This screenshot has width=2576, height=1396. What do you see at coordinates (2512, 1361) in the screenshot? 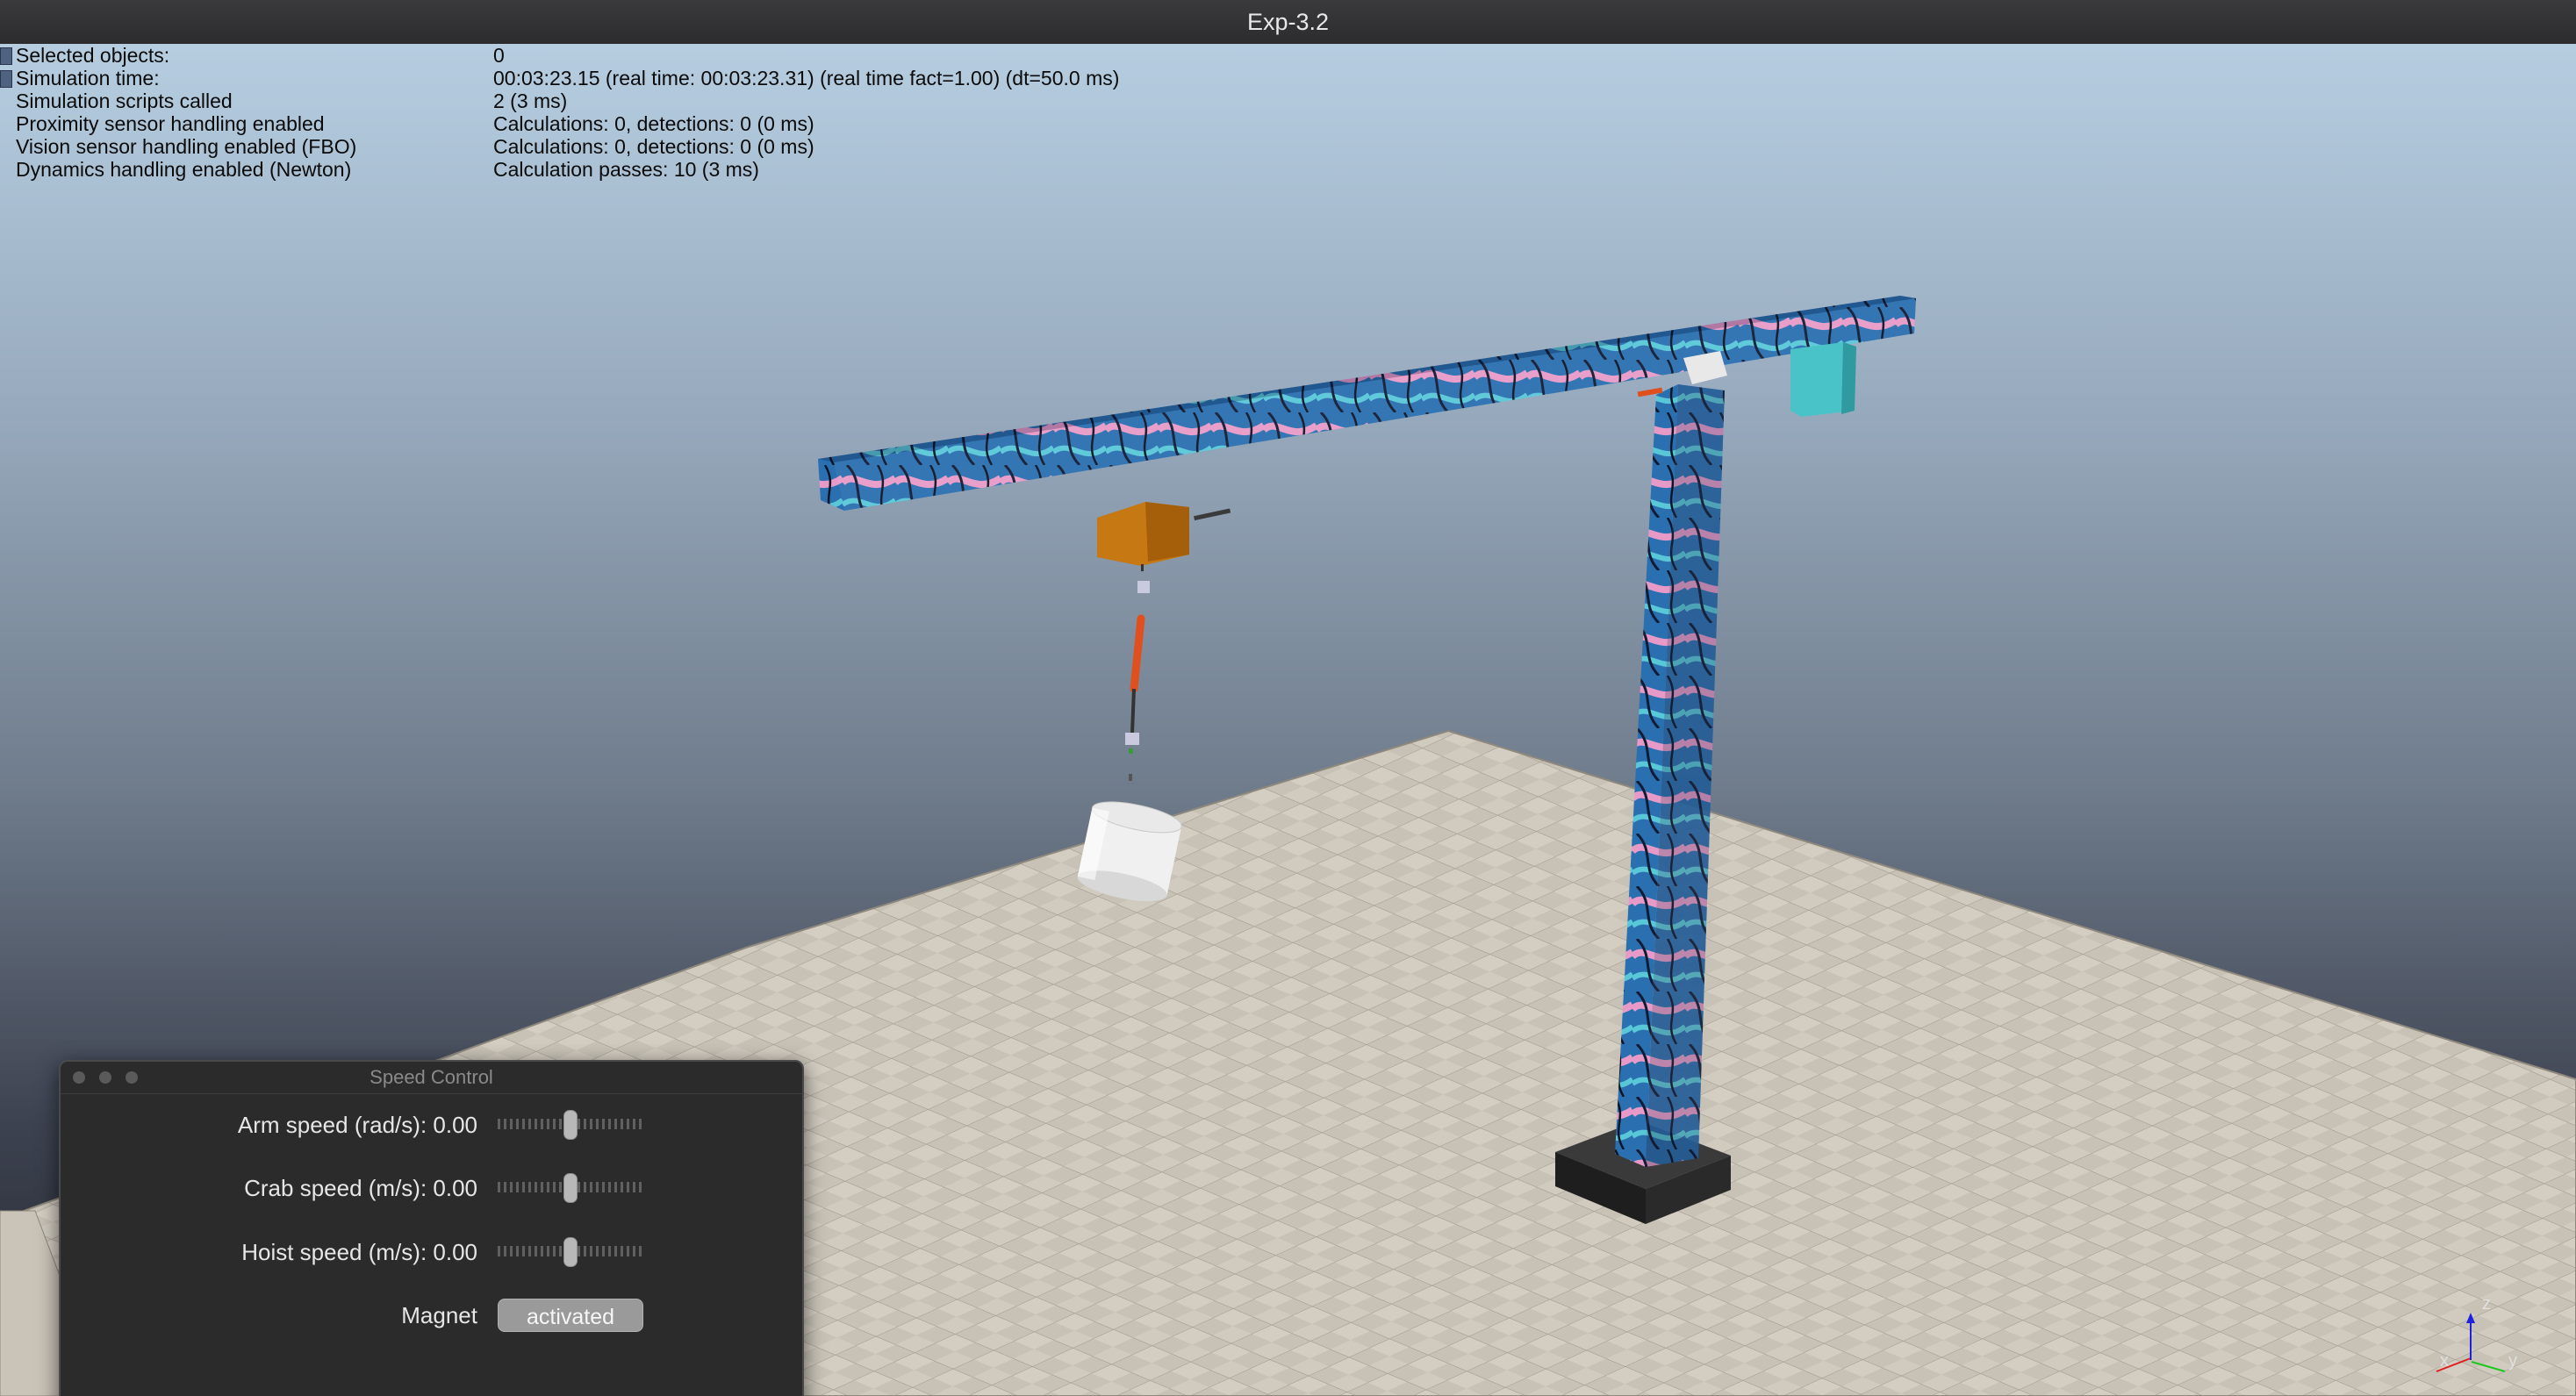
I see `axis-y-label: y` at bounding box center [2512, 1361].